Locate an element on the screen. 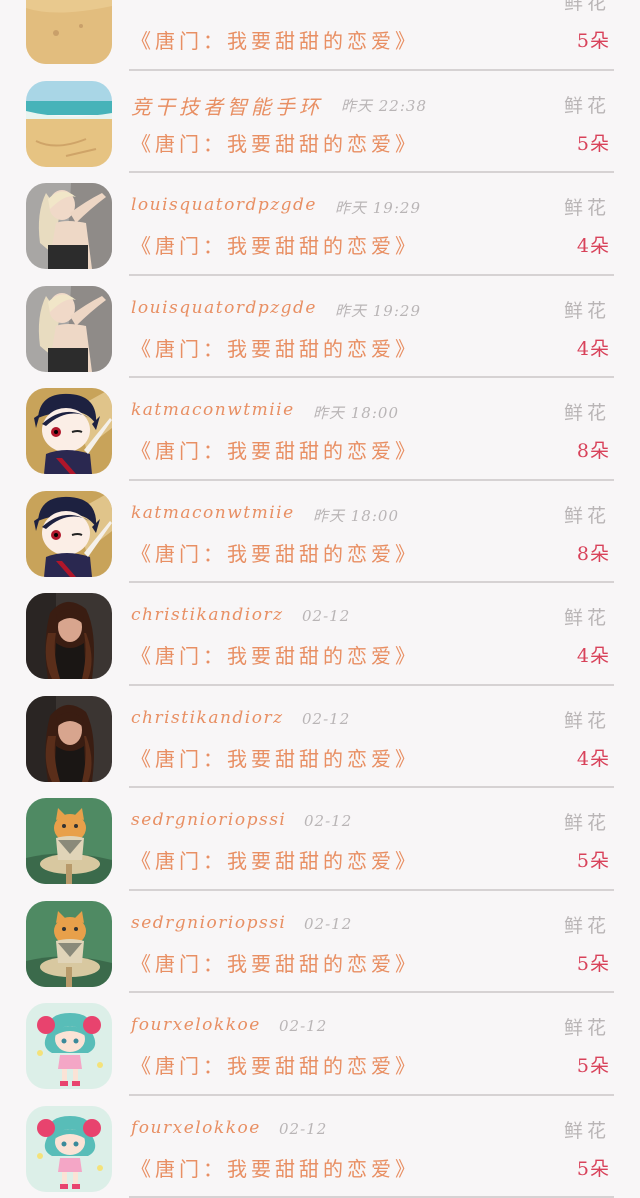  user-name: 竞干技者智能手环 is located at coordinates (227, 105).